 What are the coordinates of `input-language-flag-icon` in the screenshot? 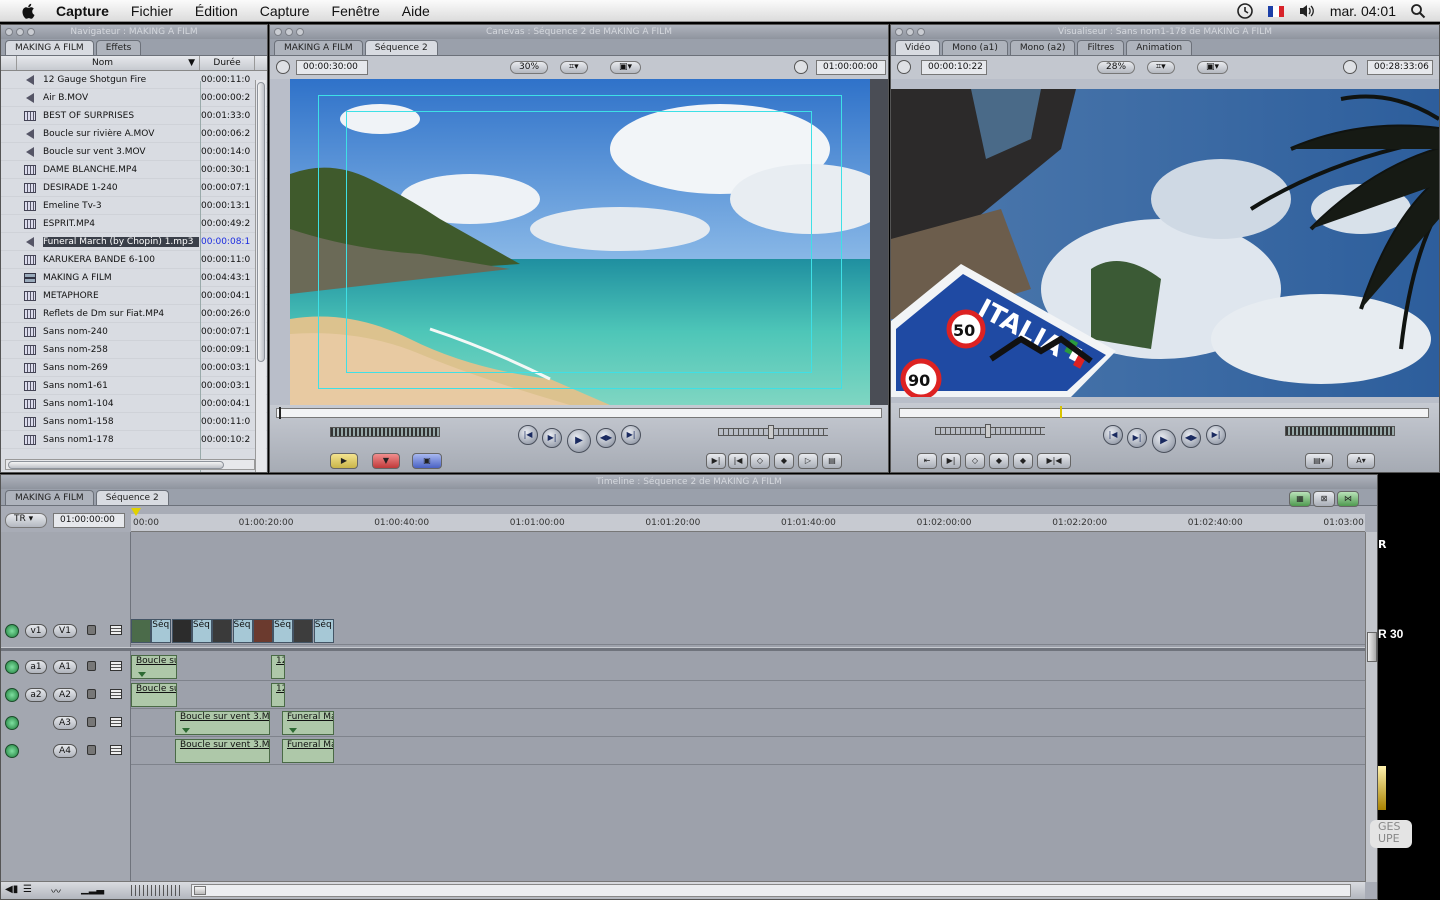 It's located at (1275, 11).